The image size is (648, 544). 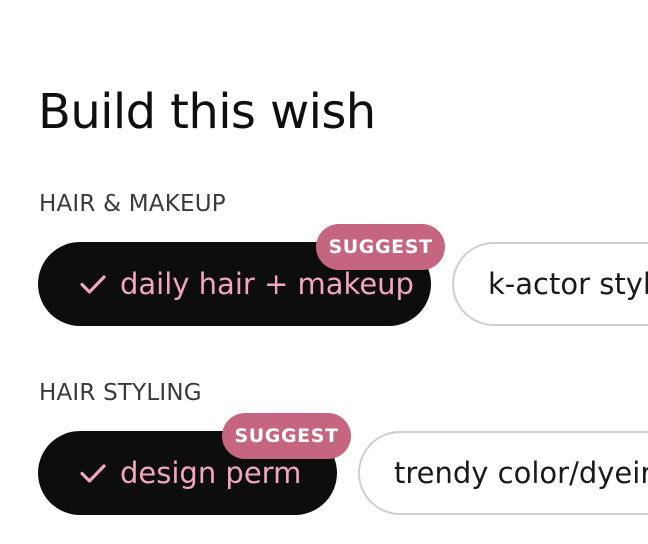 I want to click on chip-trendy-color-dyeing: trendy color/dyeir, so click(x=503, y=473).